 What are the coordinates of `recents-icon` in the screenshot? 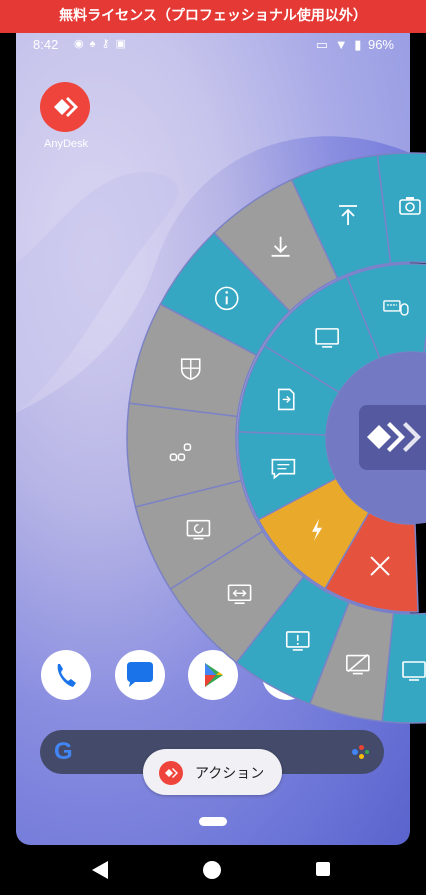 It's located at (323, 869).